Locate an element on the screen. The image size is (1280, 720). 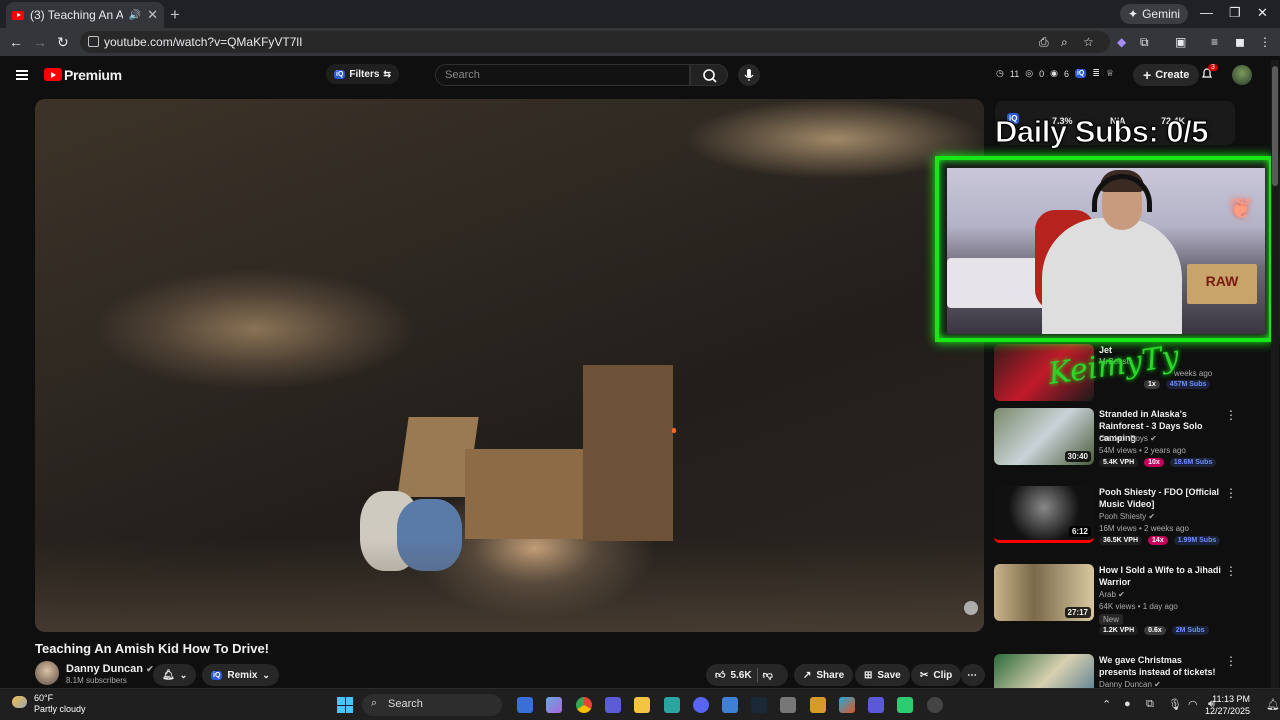
forward-icon: → is located at coordinates (40, 42).